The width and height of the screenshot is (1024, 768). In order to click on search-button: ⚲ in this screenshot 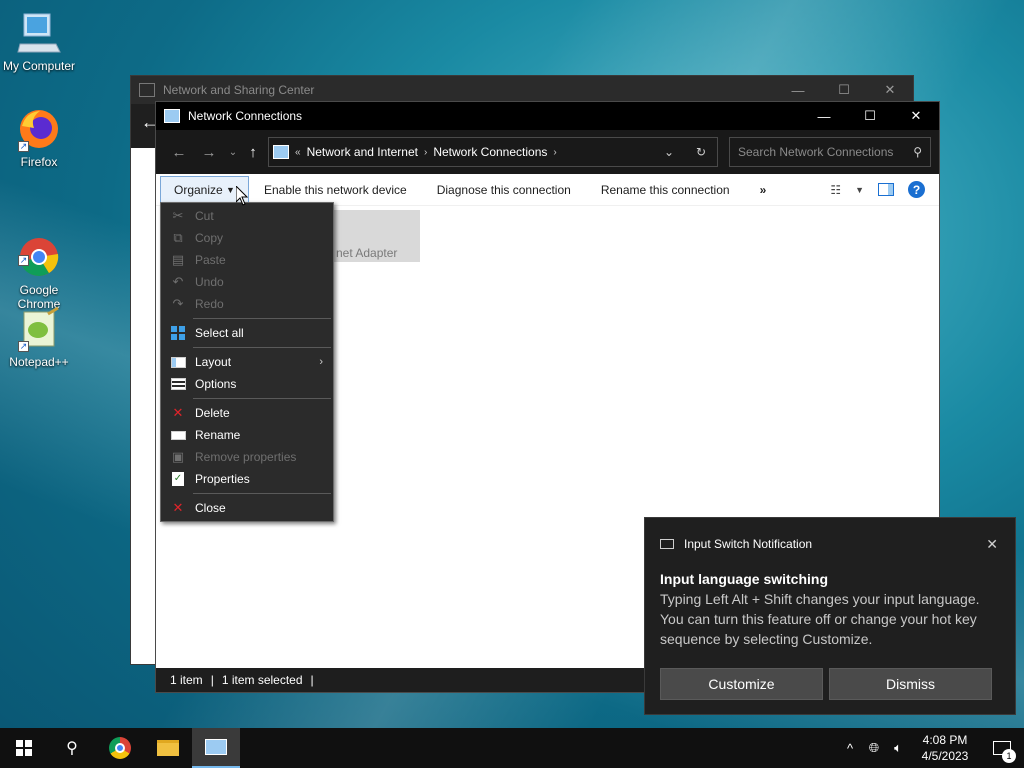, I will do `click(72, 748)`.